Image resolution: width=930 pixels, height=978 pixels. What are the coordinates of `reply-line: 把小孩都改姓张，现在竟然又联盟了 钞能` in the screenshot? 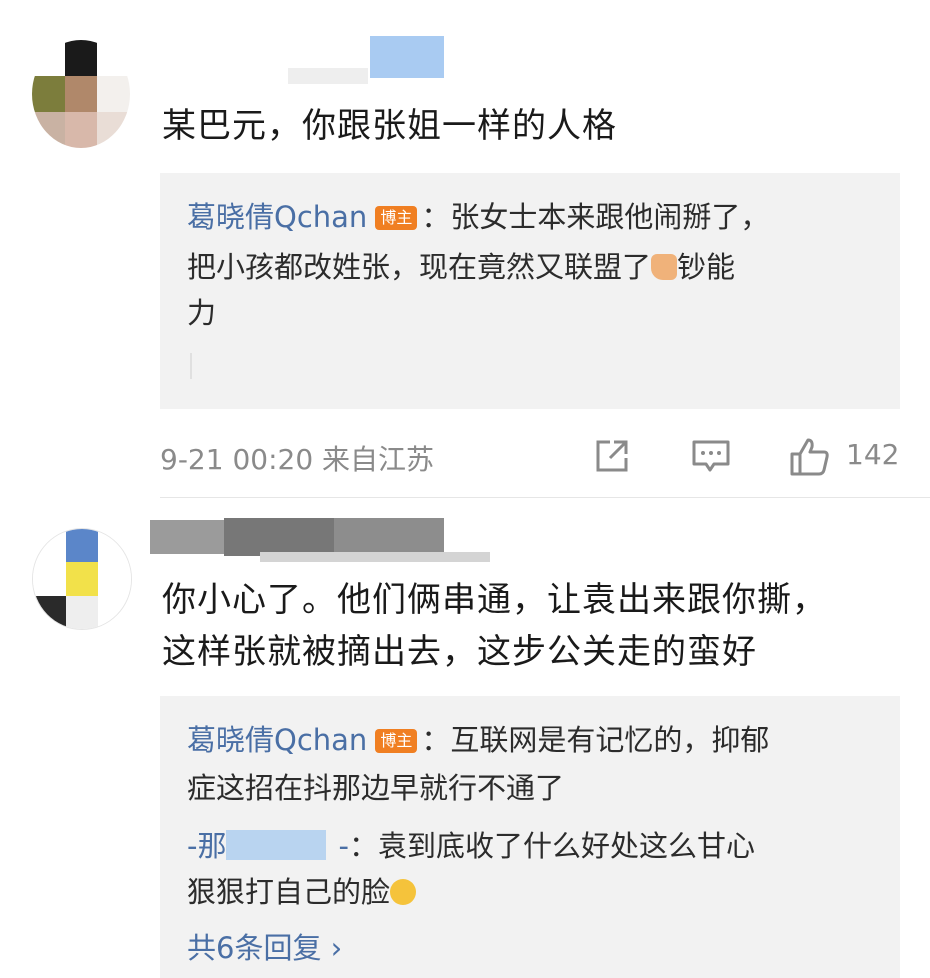 It's located at (528, 267).